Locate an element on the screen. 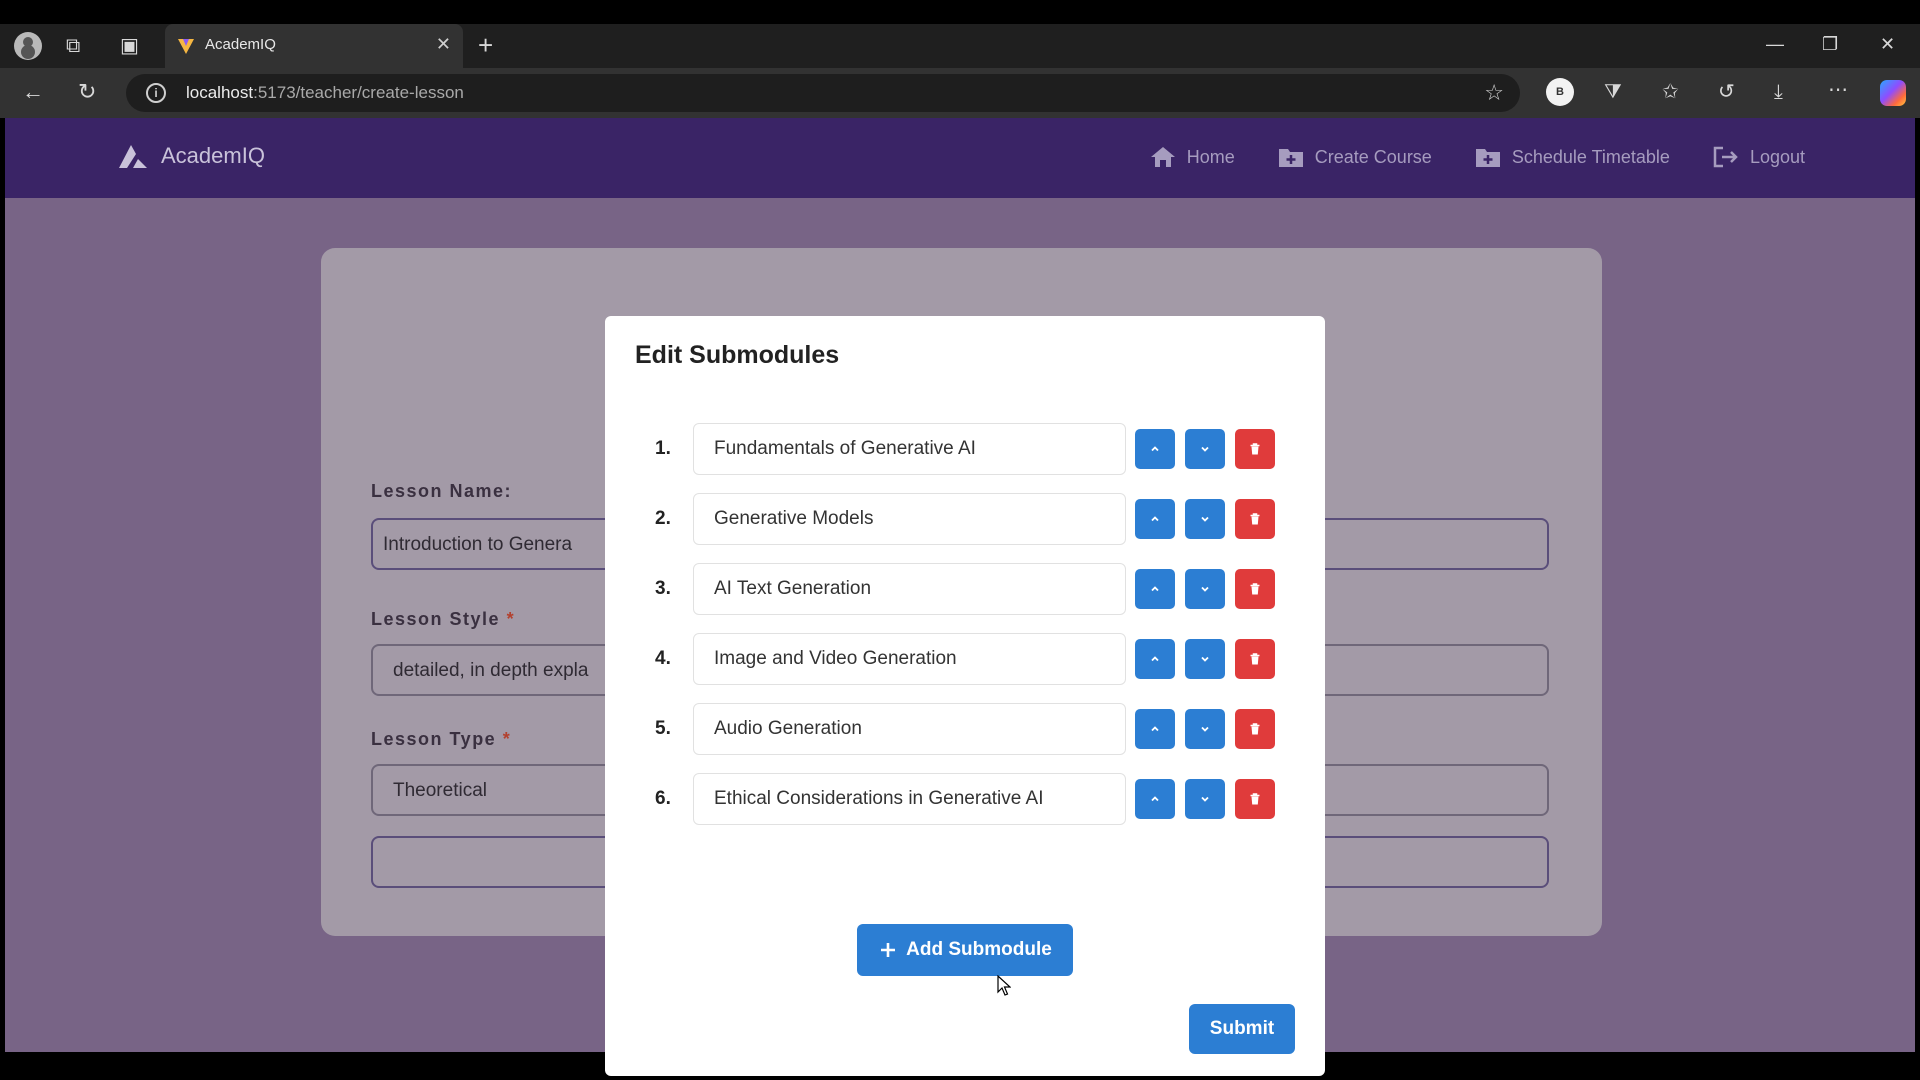 This screenshot has width=1920, height=1080. add-submodule-label: Add Submodule is located at coordinates (979, 949).